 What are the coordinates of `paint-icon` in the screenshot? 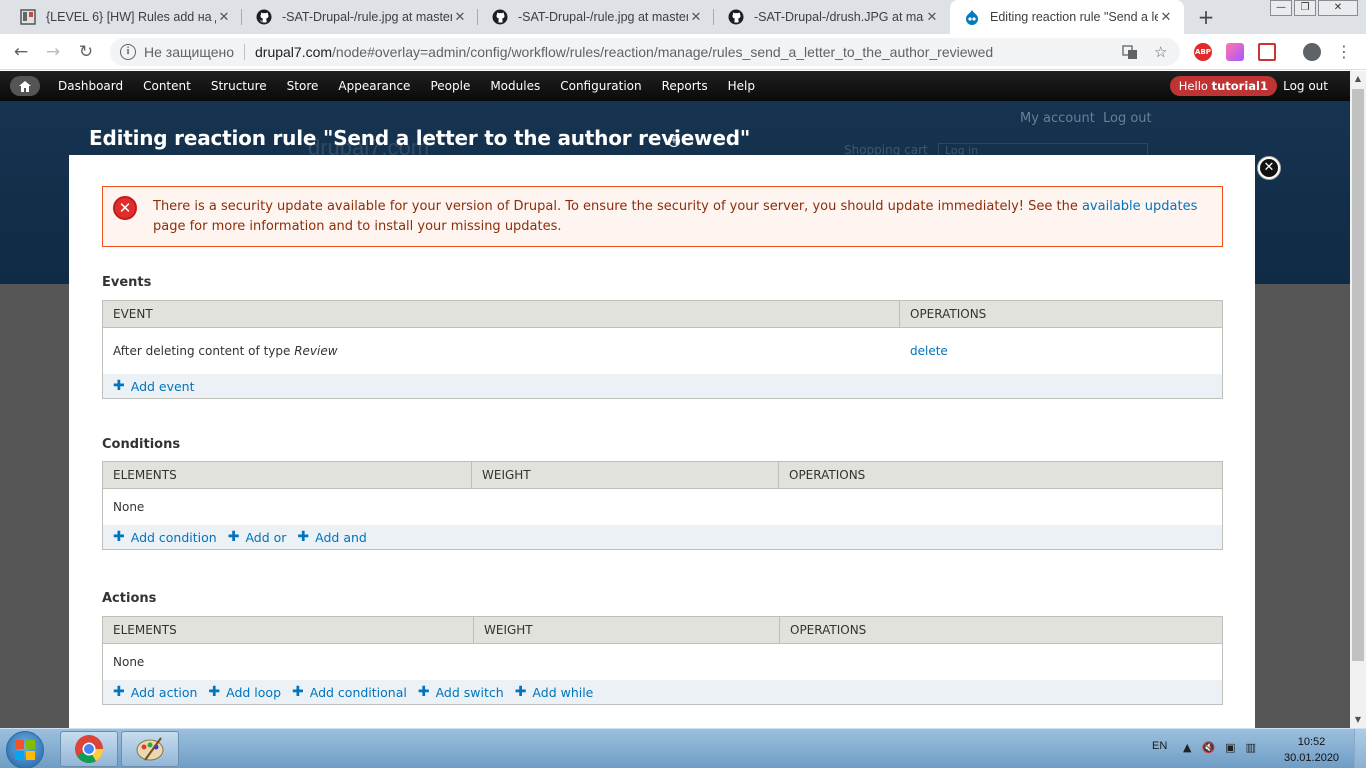 It's located at (150, 749).